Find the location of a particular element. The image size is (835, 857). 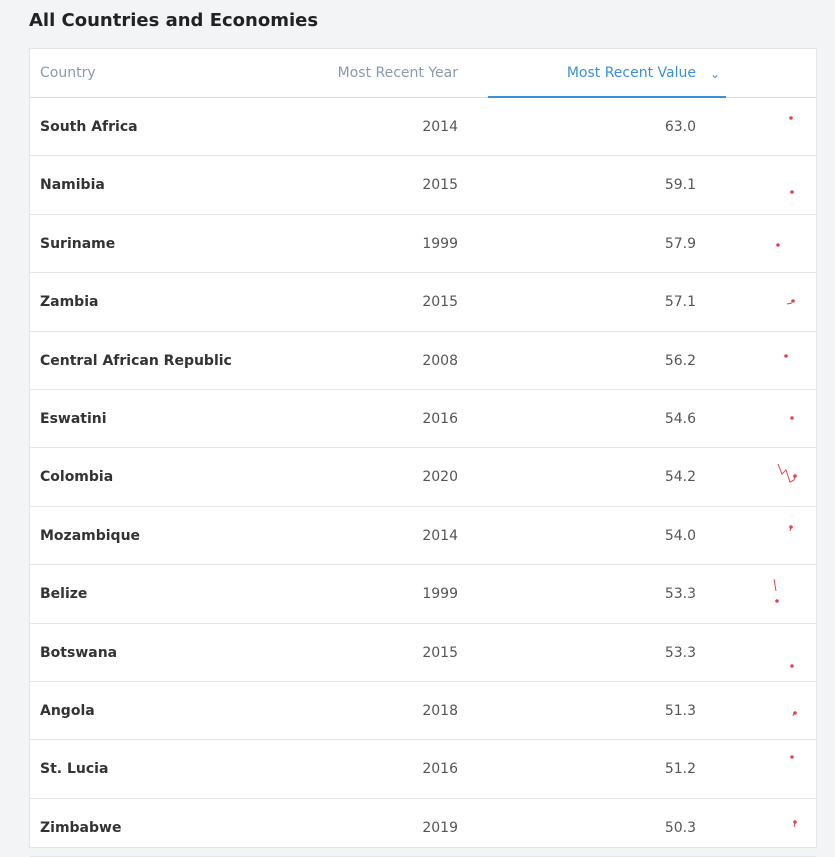

cell-country: Angola is located at coordinates (67, 711).